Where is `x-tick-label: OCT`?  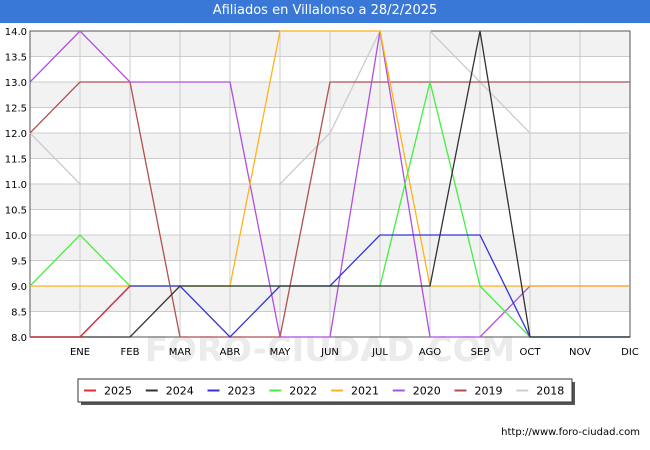
x-tick-label: OCT is located at coordinates (531, 352).